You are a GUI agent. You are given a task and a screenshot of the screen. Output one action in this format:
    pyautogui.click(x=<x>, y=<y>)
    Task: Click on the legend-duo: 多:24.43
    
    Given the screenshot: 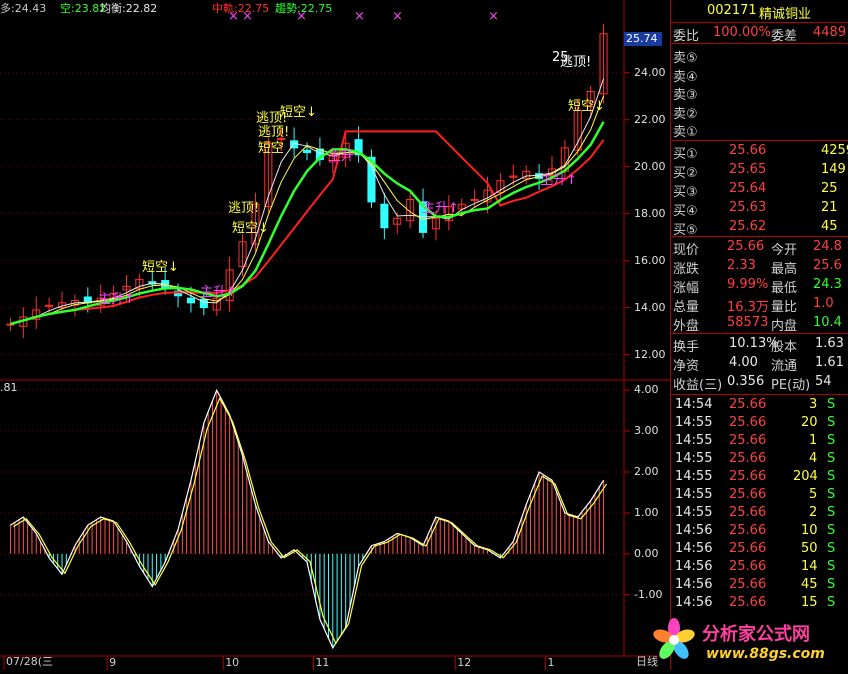 What is the action you would take?
    pyautogui.click(x=23, y=8)
    